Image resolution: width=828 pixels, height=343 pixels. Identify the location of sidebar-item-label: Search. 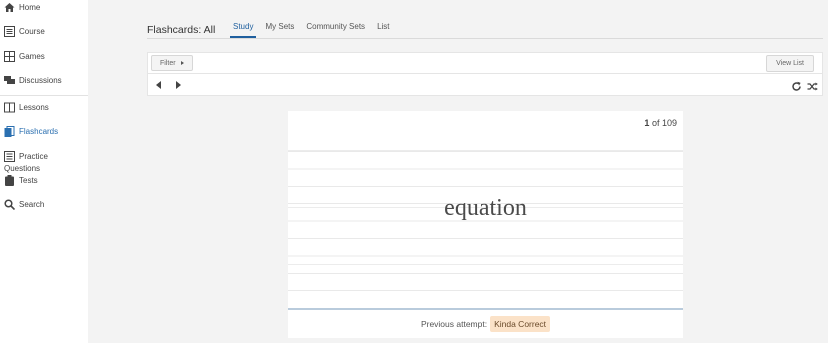
(32, 204).